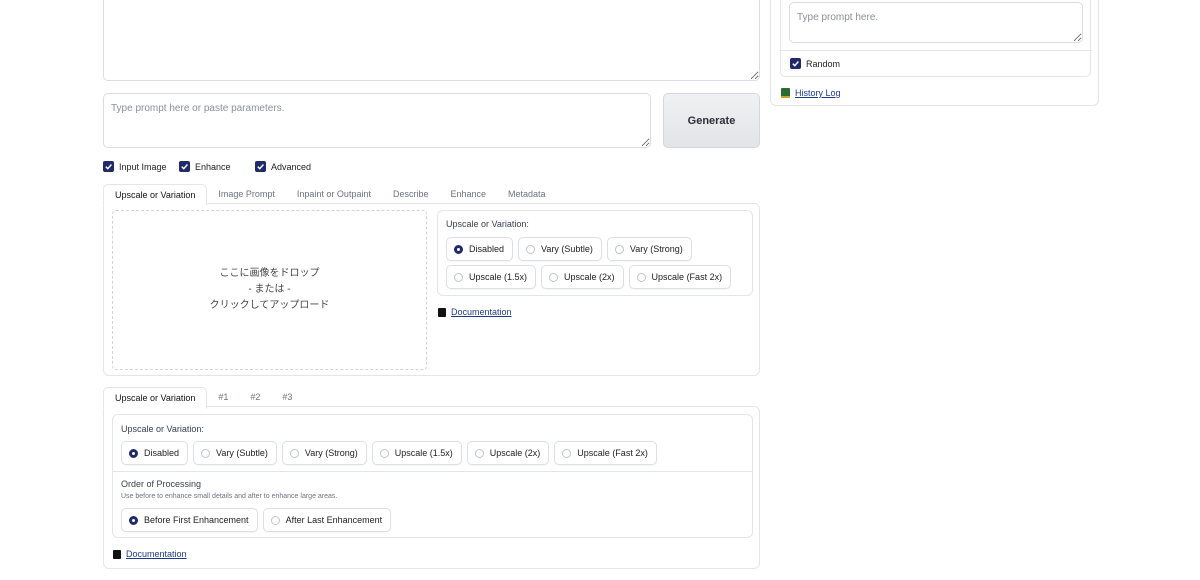  Describe the element at coordinates (155, 195) in the screenshot. I see `tab-upscale-or-variation: Upscale or Variation` at that location.